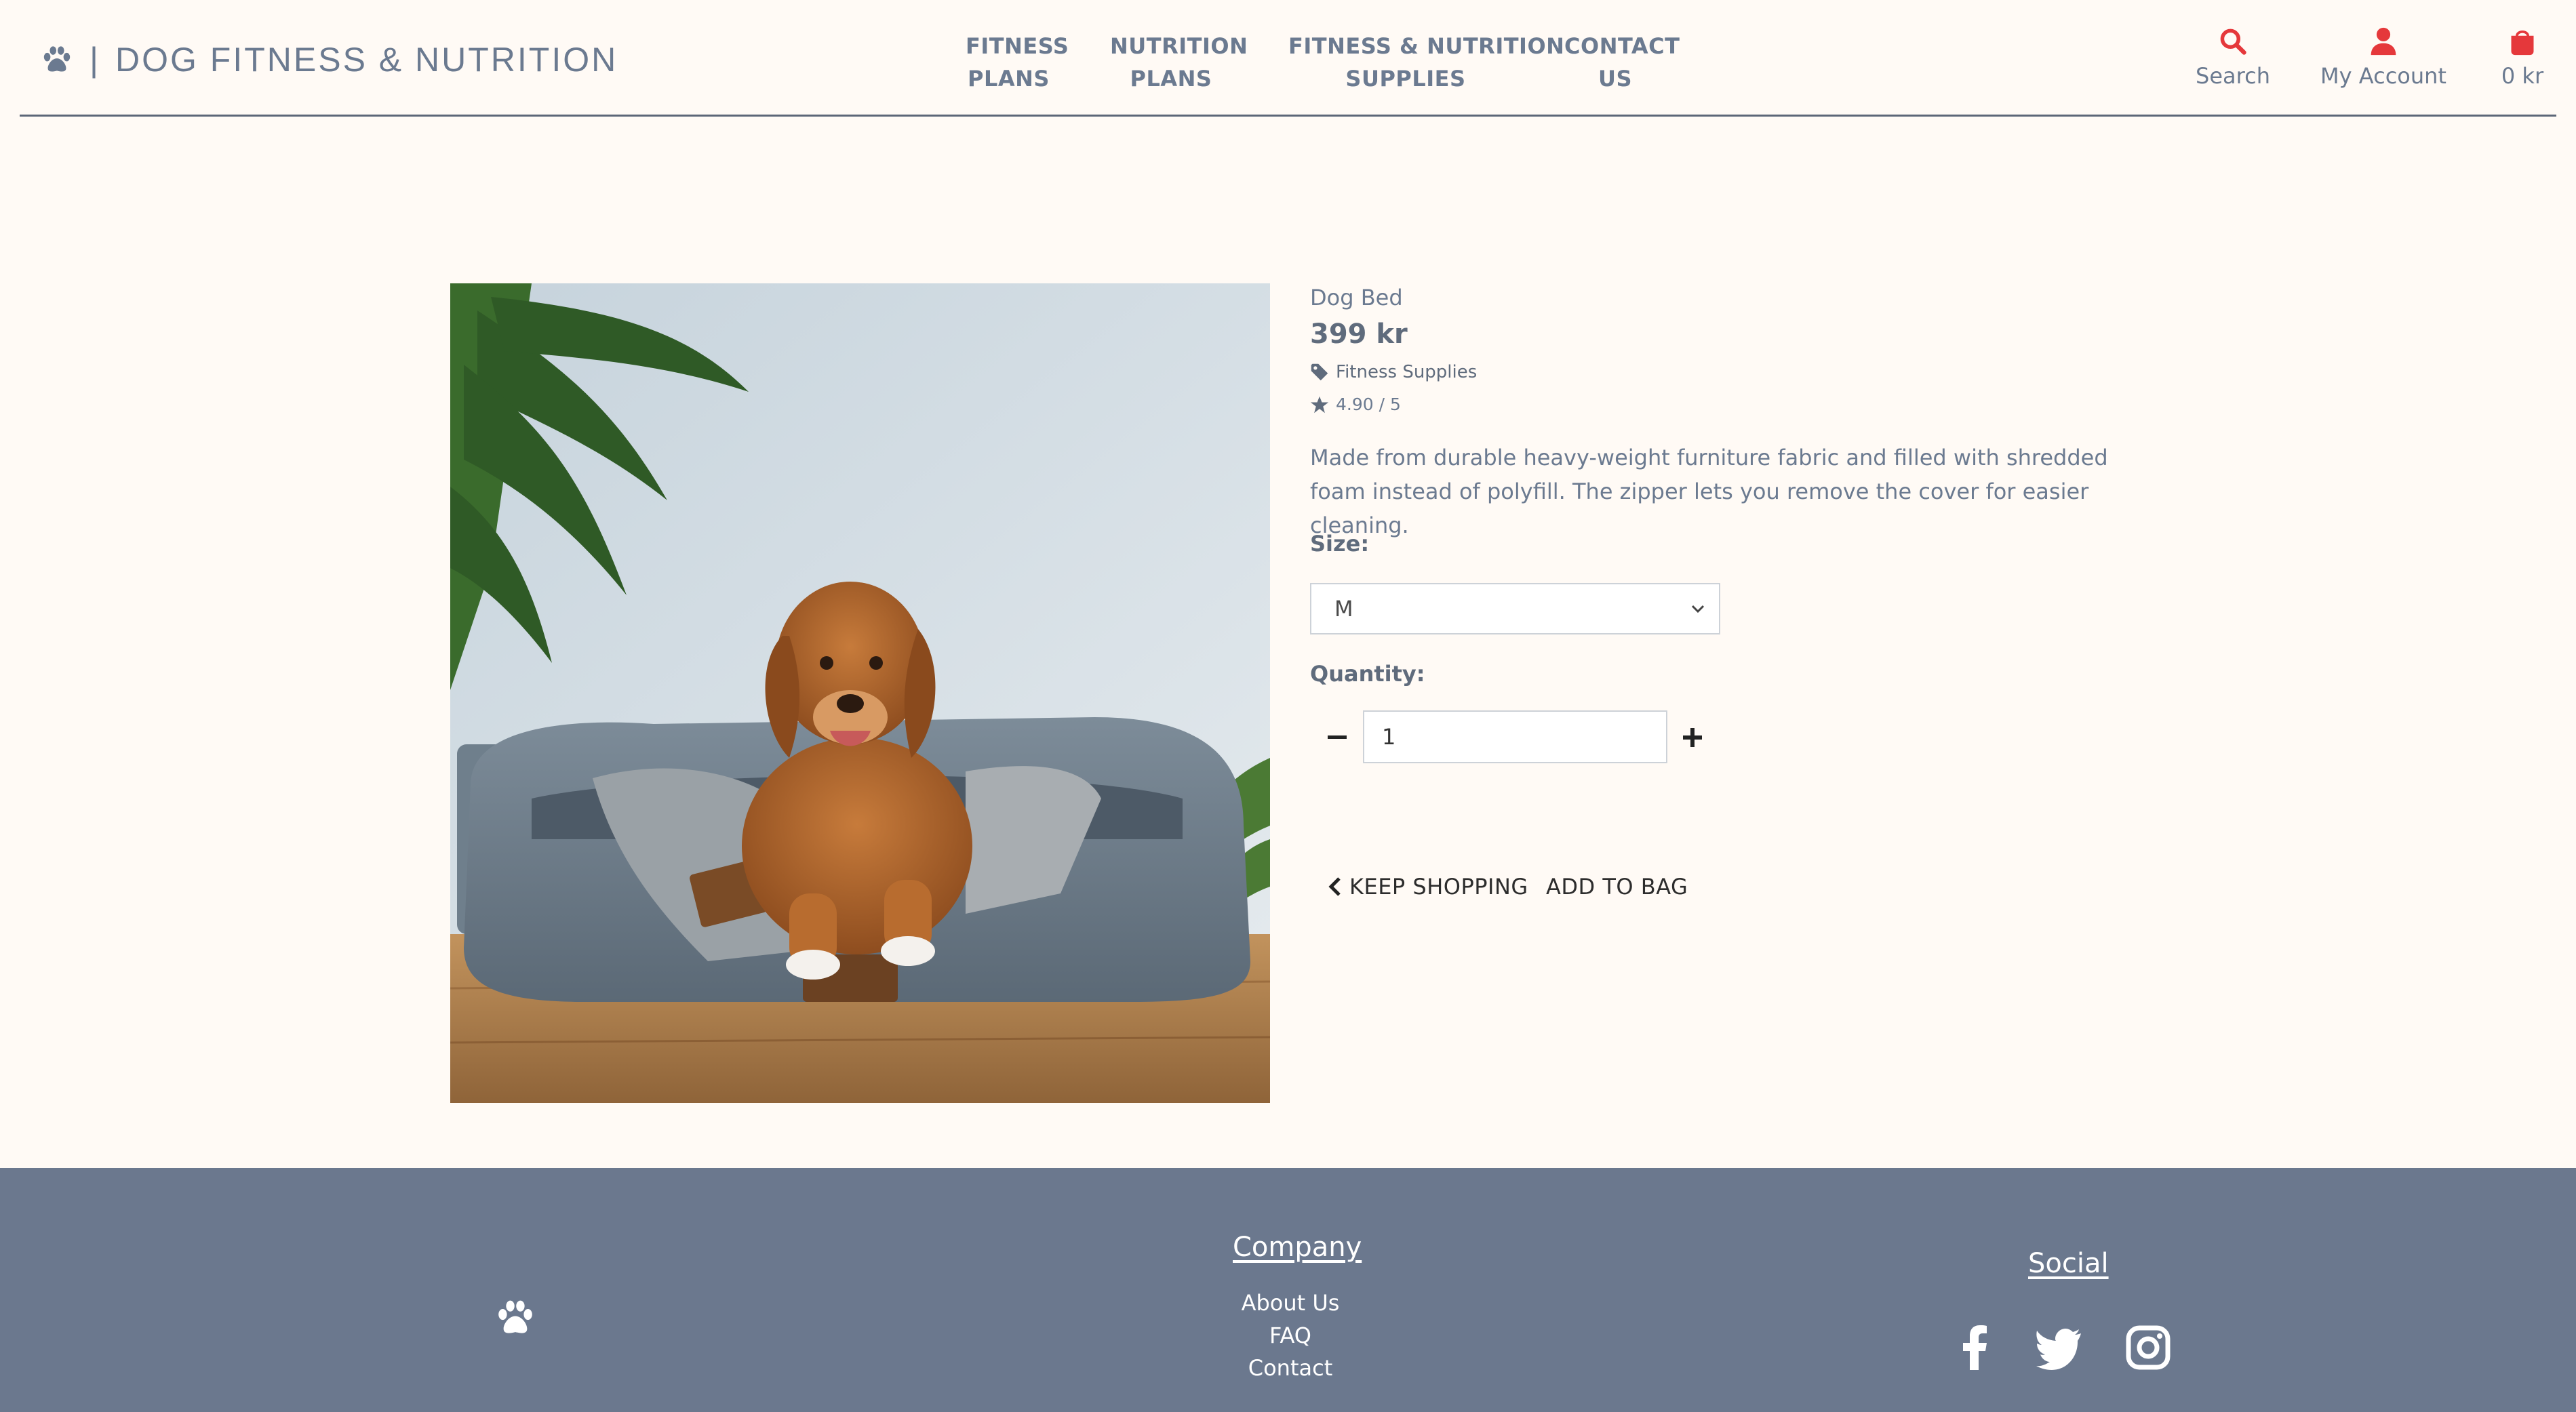 This screenshot has width=2576, height=1412. What do you see at coordinates (1319, 404) in the screenshot?
I see `star-icon` at bounding box center [1319, 404].